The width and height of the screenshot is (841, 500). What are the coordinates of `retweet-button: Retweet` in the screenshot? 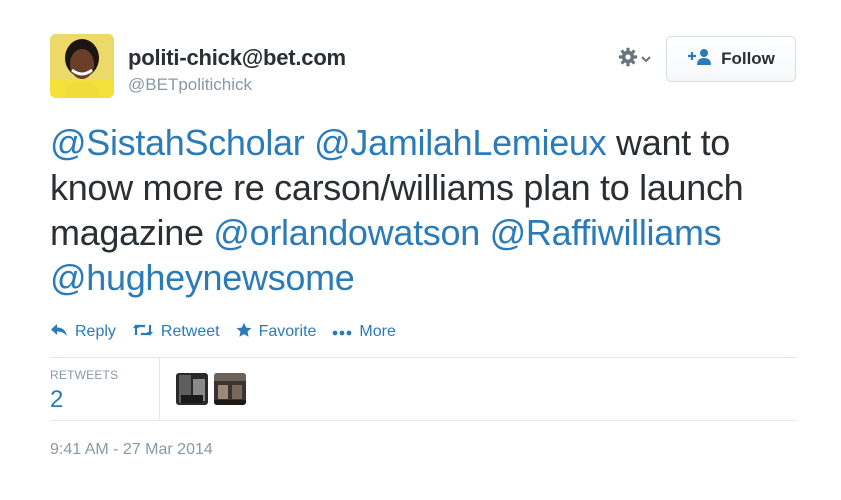 It's located at (176, 332).